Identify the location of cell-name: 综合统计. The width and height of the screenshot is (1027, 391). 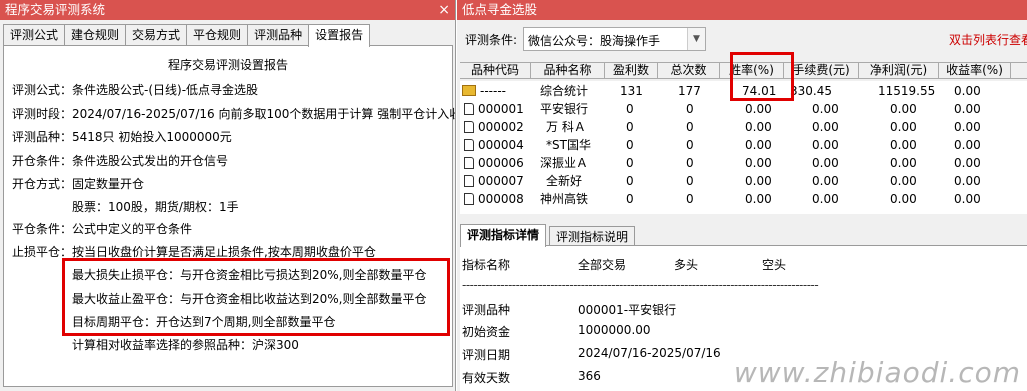
(564, 91).